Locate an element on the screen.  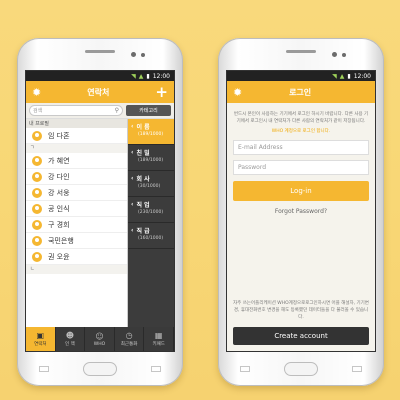
login-note: WHO 계정으로 로그인 합니다. is located at coordinates (301, 131).